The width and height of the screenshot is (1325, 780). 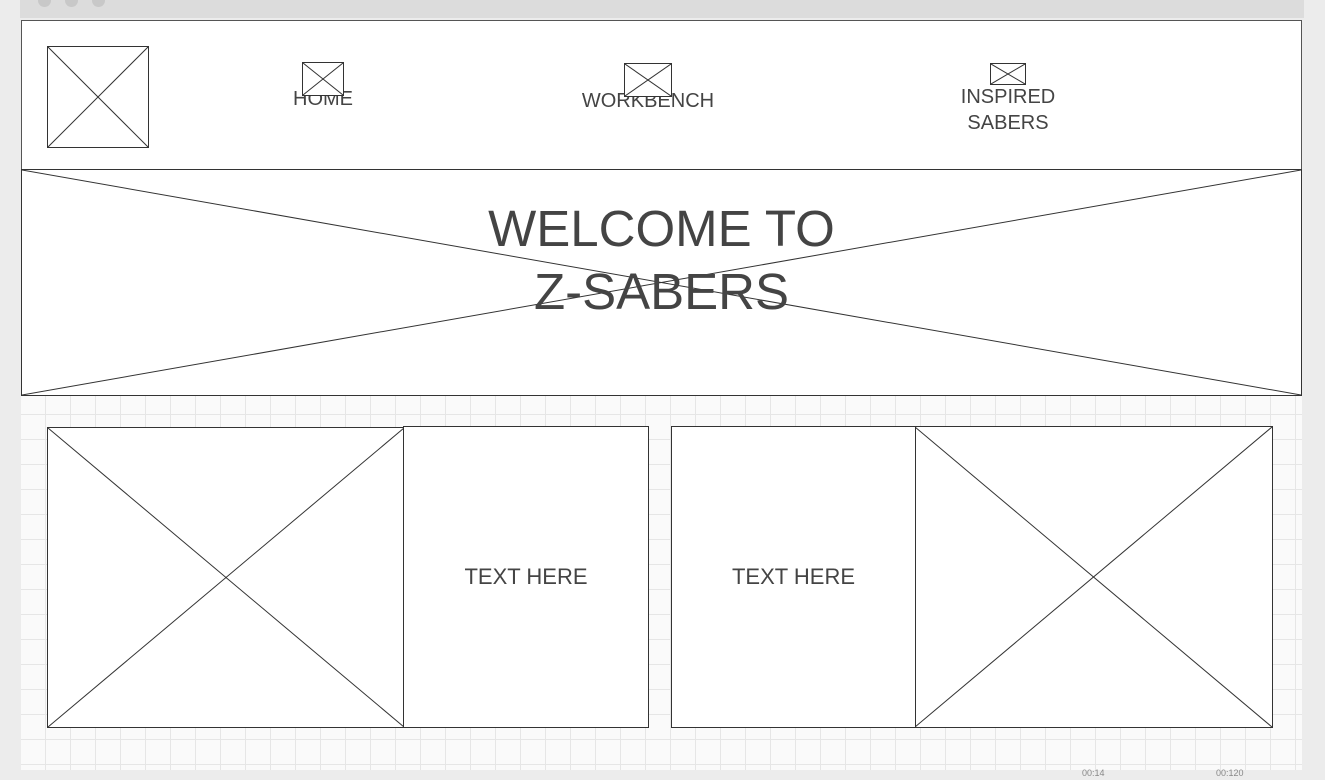 What do you see at coordinates (1008, 110) in the screenshot?
I see `nav-label-inspired-sabers: INSPIRED SABERS` at bounding box center [1008, 110].